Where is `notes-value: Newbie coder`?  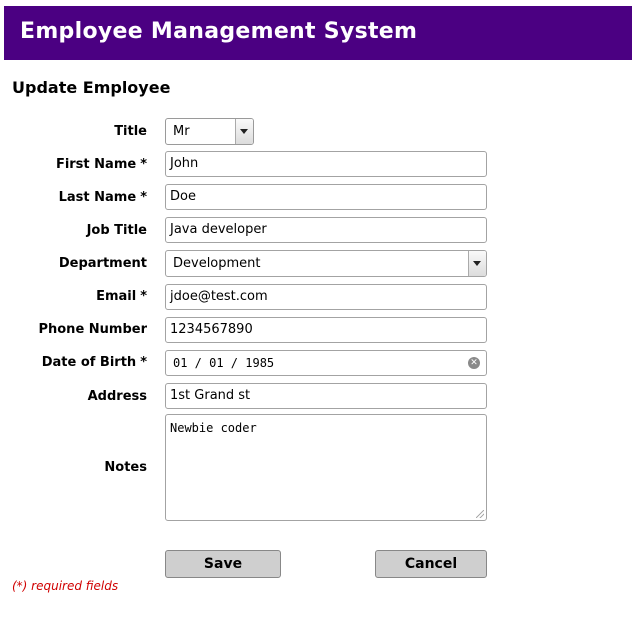 notes-value: Newbie coder is located at coordinates (213, 428).